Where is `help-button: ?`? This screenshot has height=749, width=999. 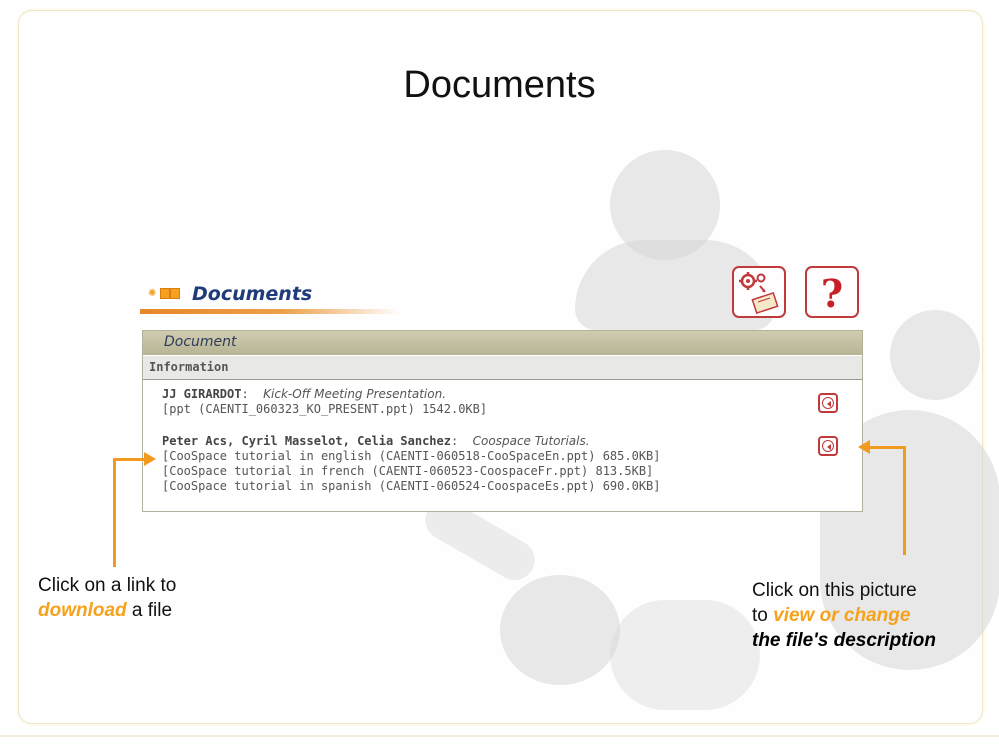
help-button: ? is located at coordinates (832, 292).